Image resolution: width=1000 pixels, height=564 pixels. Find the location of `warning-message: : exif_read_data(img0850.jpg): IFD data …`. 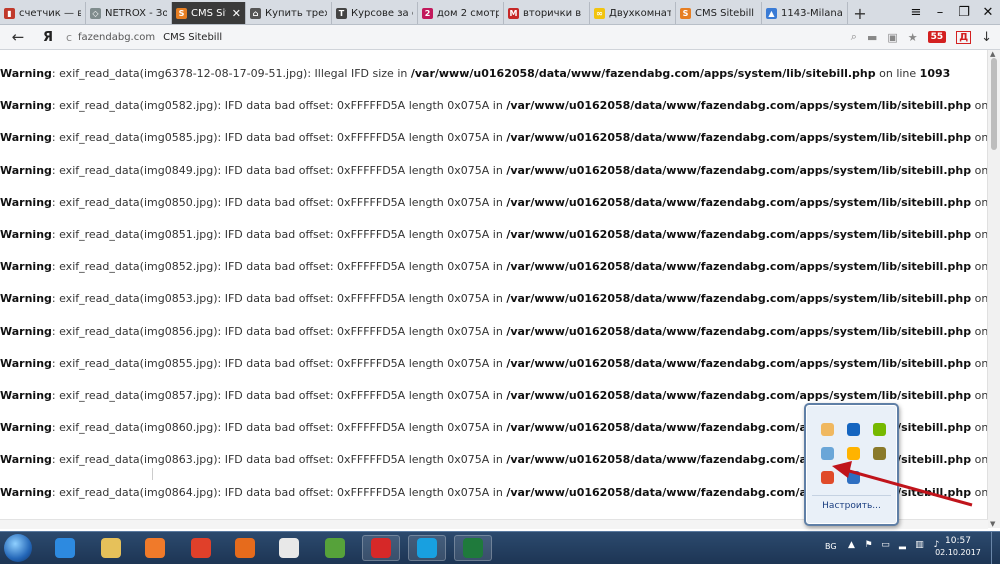

warning-message: : exif_read_data(img0850.jpg): IFD data … is located at coordinates (279, 202).